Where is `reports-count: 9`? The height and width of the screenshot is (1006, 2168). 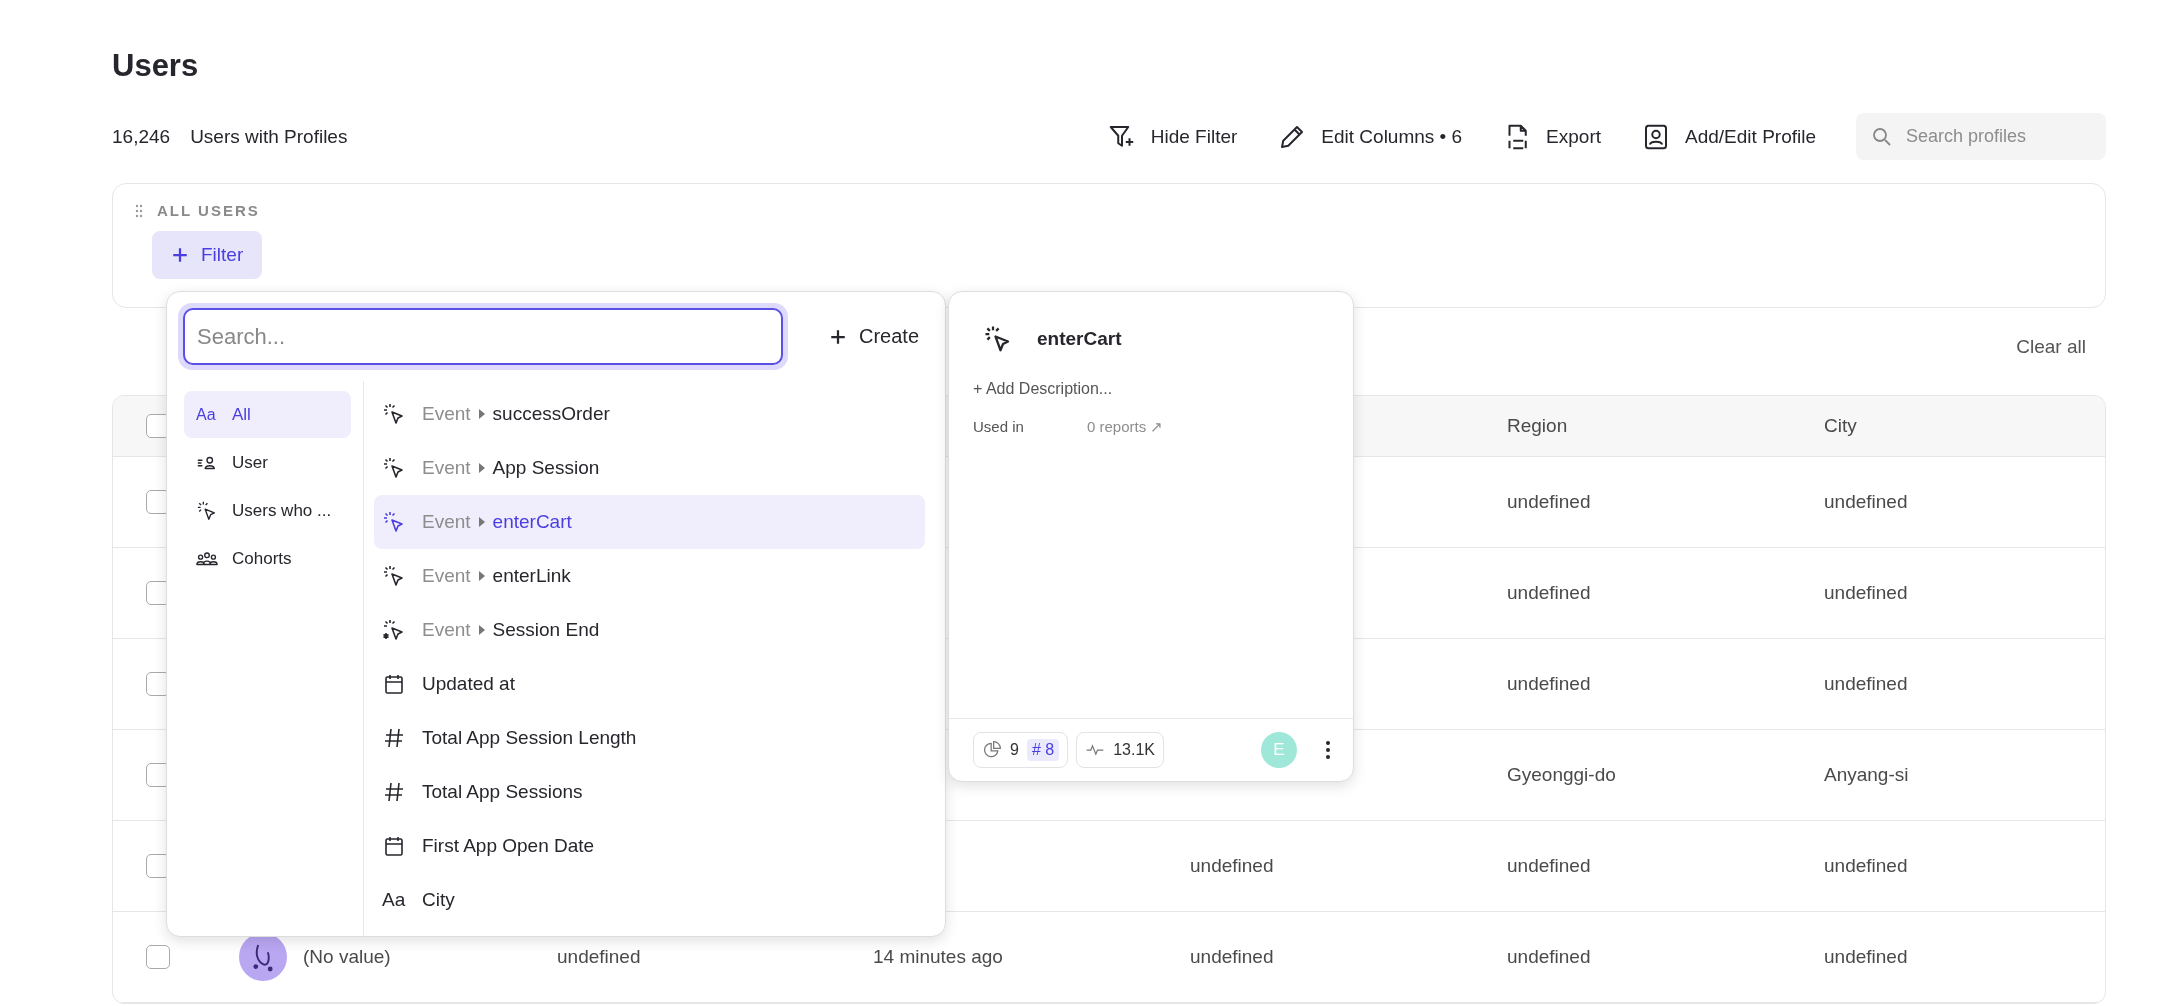 reports-count: 9 is located at coordinates (1014, 750).